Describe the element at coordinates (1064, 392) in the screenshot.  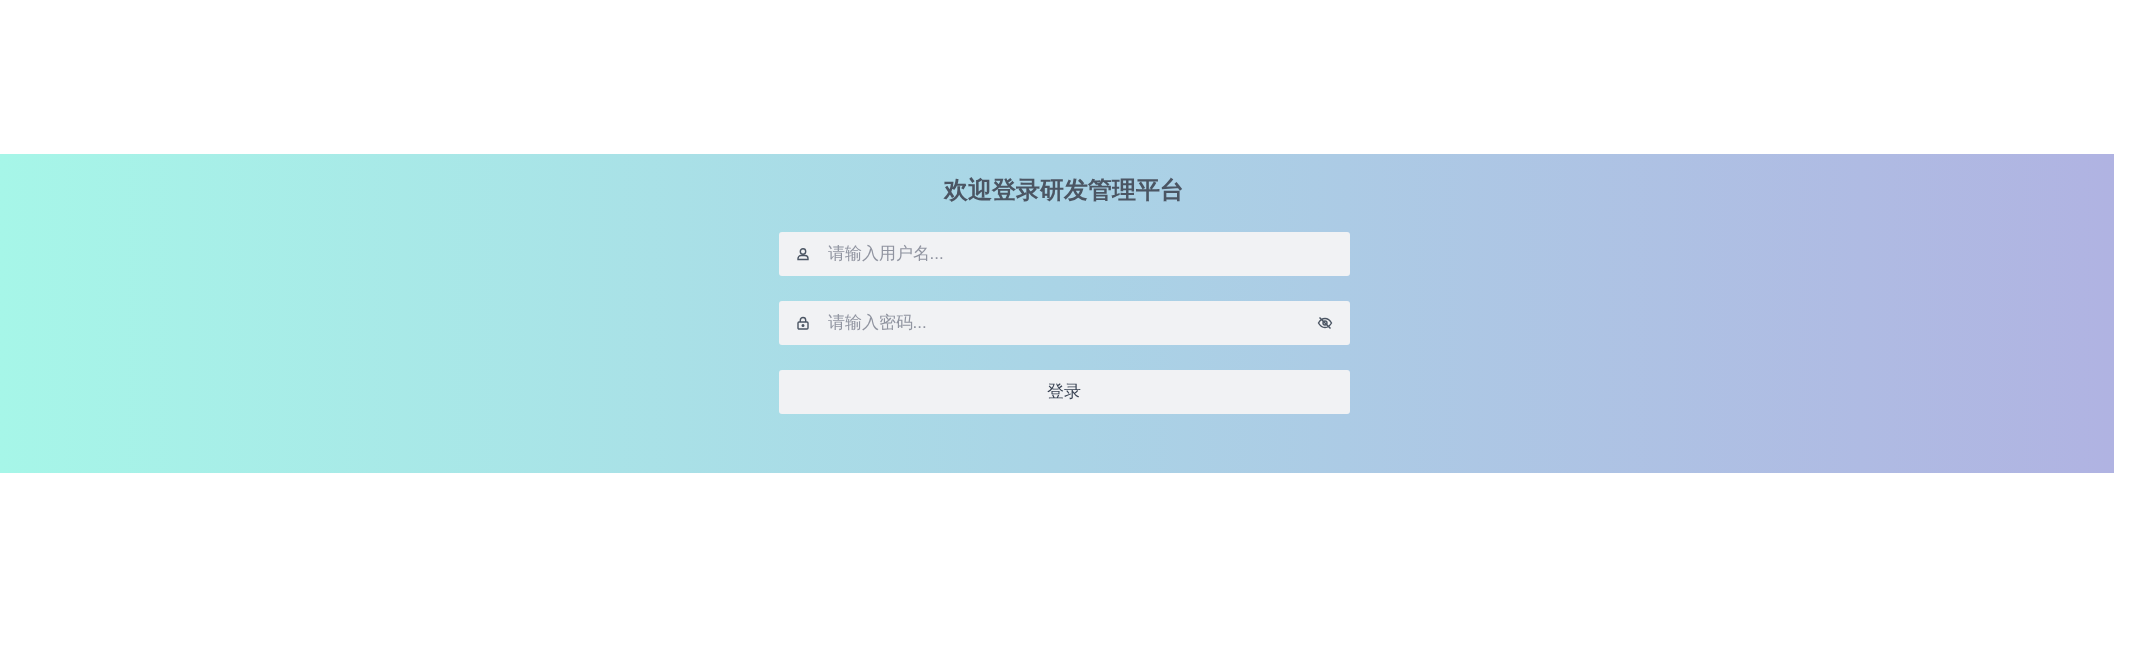
I see `login-button: 登录` at that location.